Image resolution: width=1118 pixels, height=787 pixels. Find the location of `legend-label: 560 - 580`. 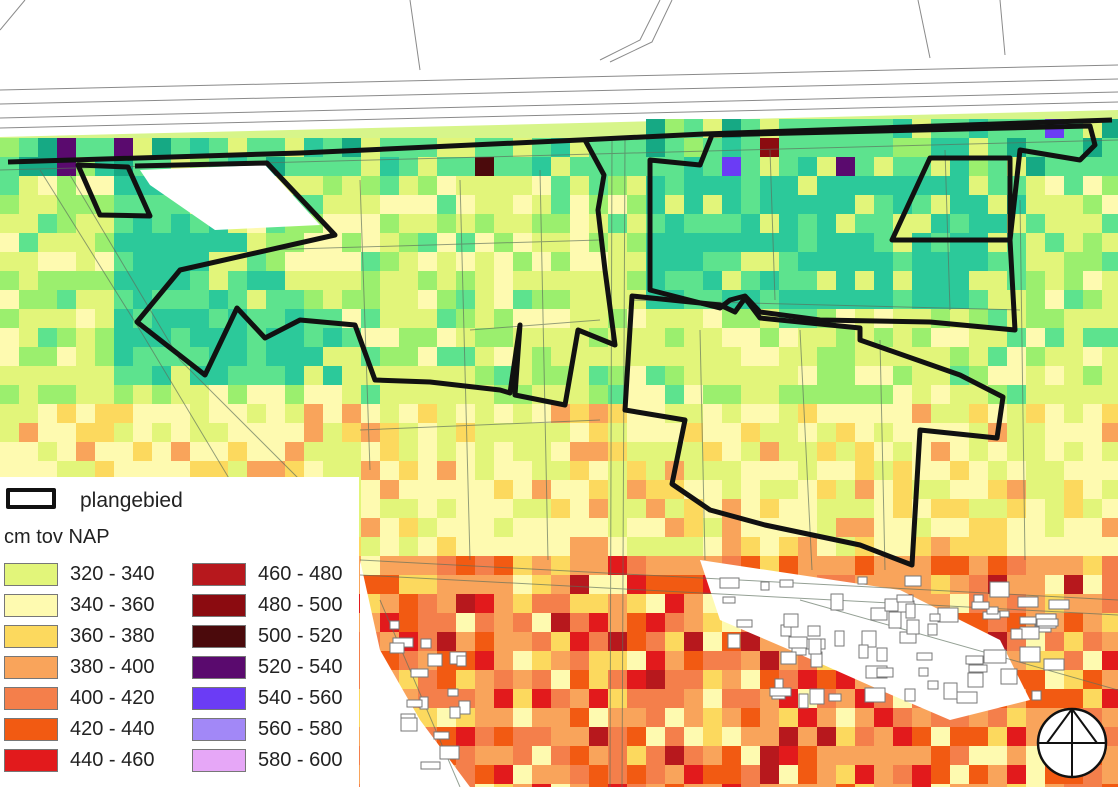

legend-label: 560 - 580 is located at coordinates (300, 728).